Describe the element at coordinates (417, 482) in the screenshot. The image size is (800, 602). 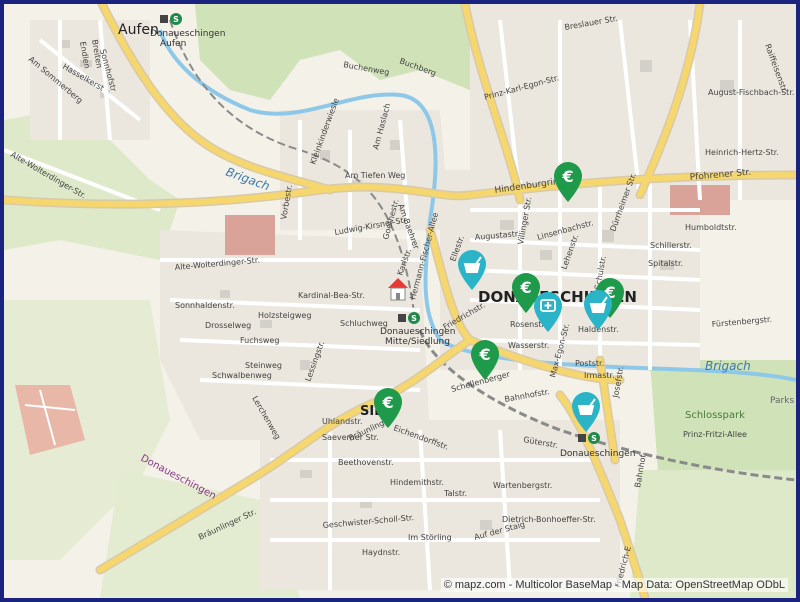
I see `street-hindemithstr: Hindemithstr.` at that location.